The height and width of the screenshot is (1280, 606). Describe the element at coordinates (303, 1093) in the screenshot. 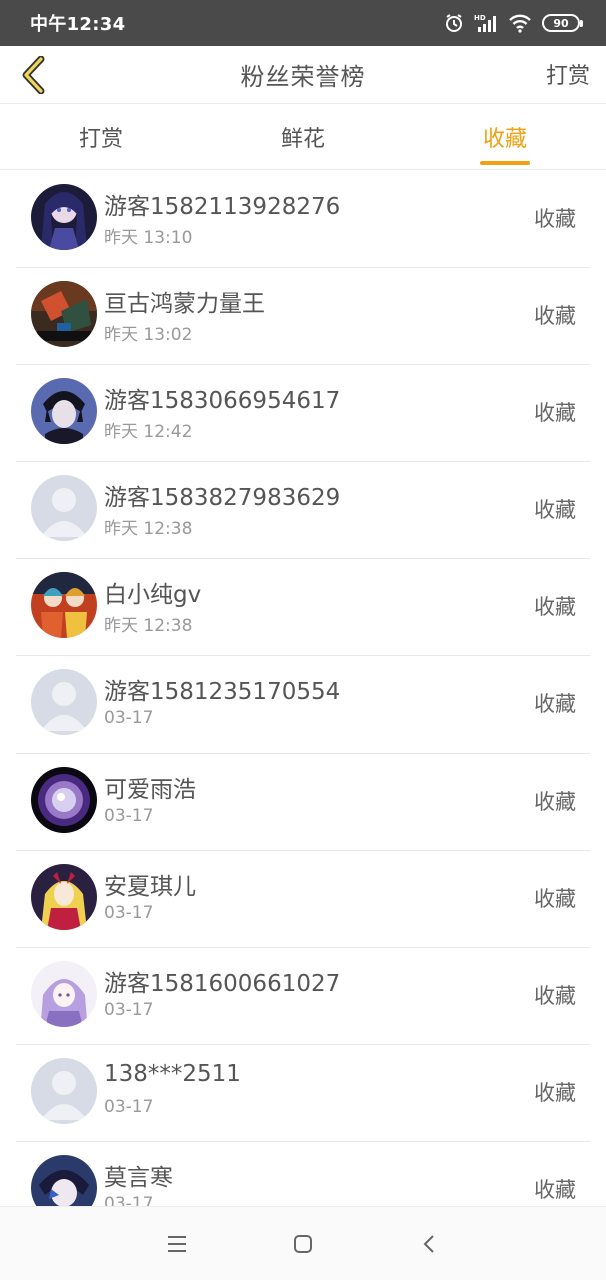

I see `list-item: 138***2511 03-17 收藏` at that location.